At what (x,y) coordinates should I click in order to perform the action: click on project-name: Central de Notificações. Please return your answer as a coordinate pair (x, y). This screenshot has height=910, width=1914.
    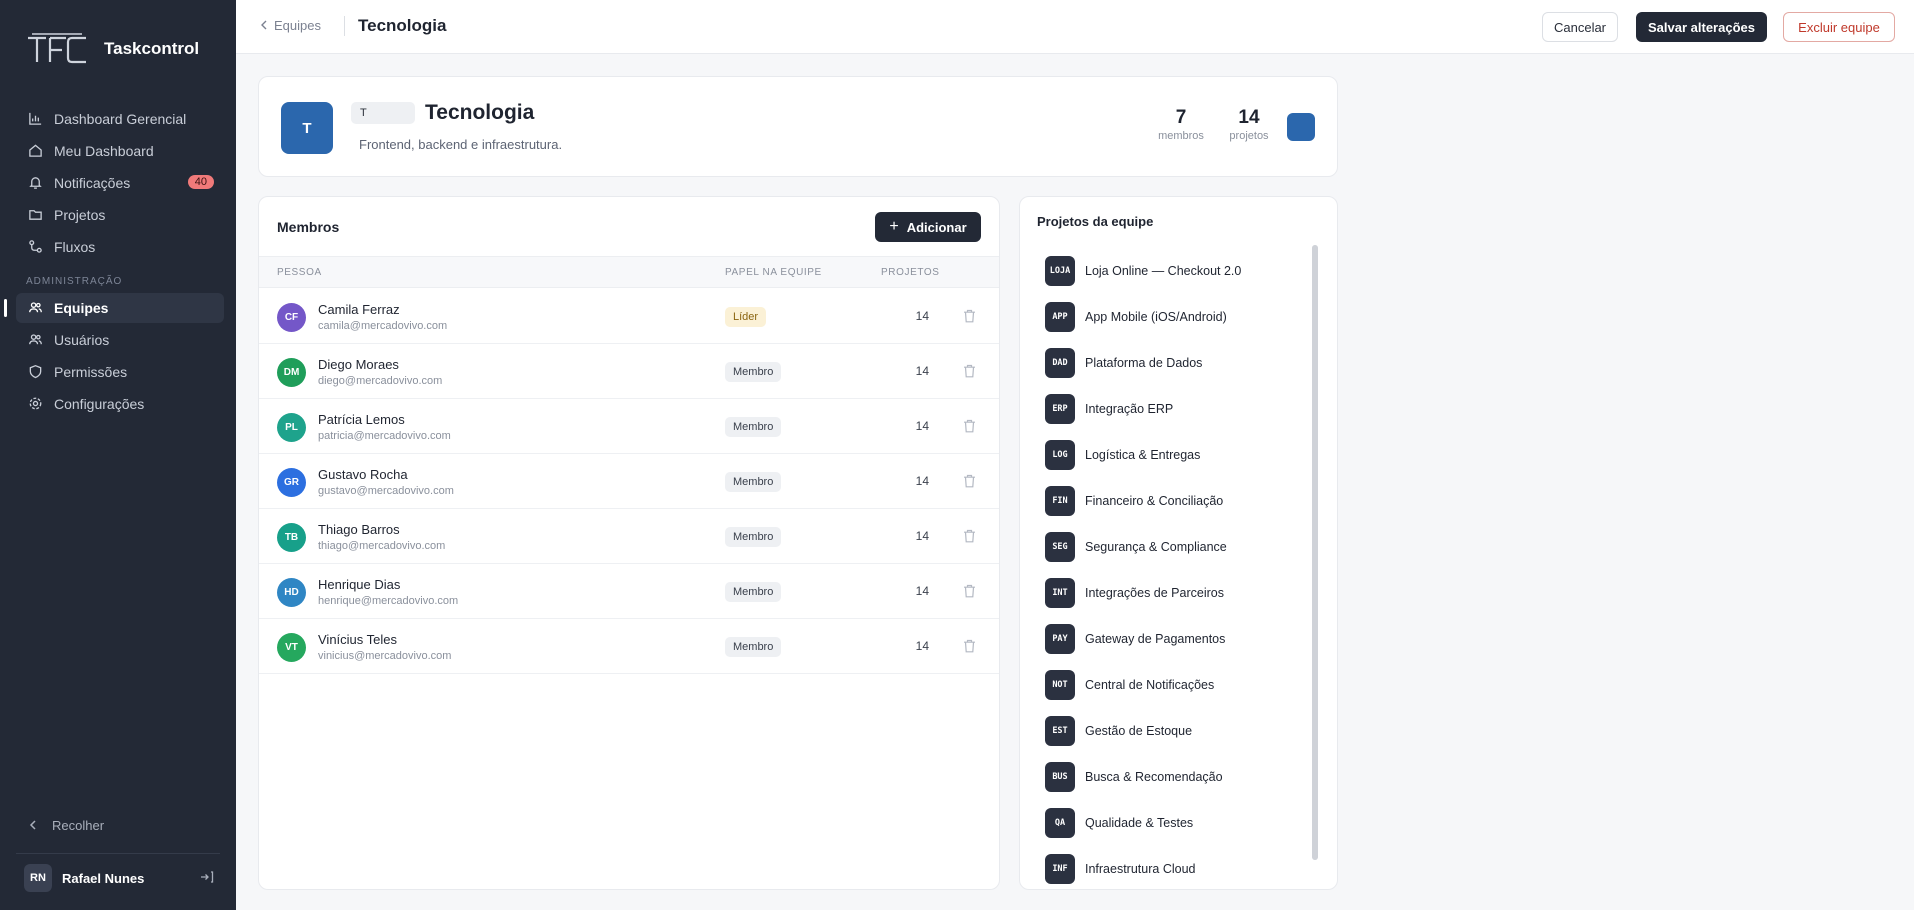
    Looking at the image, I should click on (1150, 685).